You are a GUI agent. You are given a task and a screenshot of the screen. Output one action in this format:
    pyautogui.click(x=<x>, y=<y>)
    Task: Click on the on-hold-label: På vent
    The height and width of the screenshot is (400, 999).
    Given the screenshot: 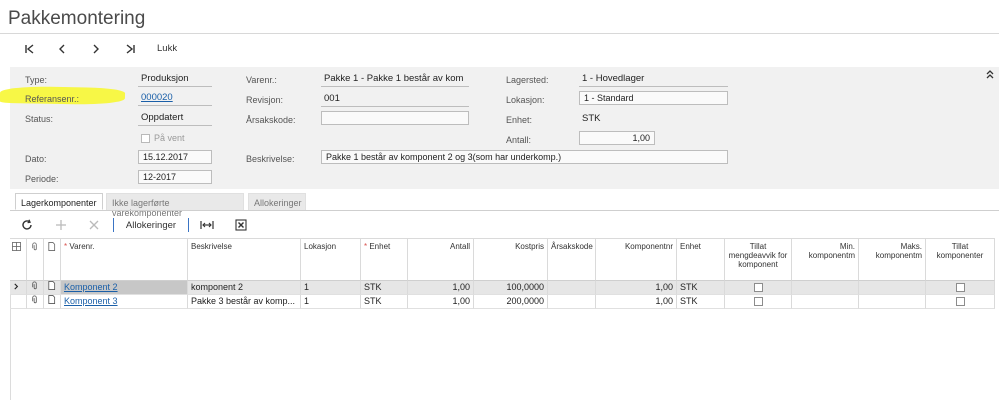 What is the action you would take?
    pyautogui.click(x=169, y=138)
    